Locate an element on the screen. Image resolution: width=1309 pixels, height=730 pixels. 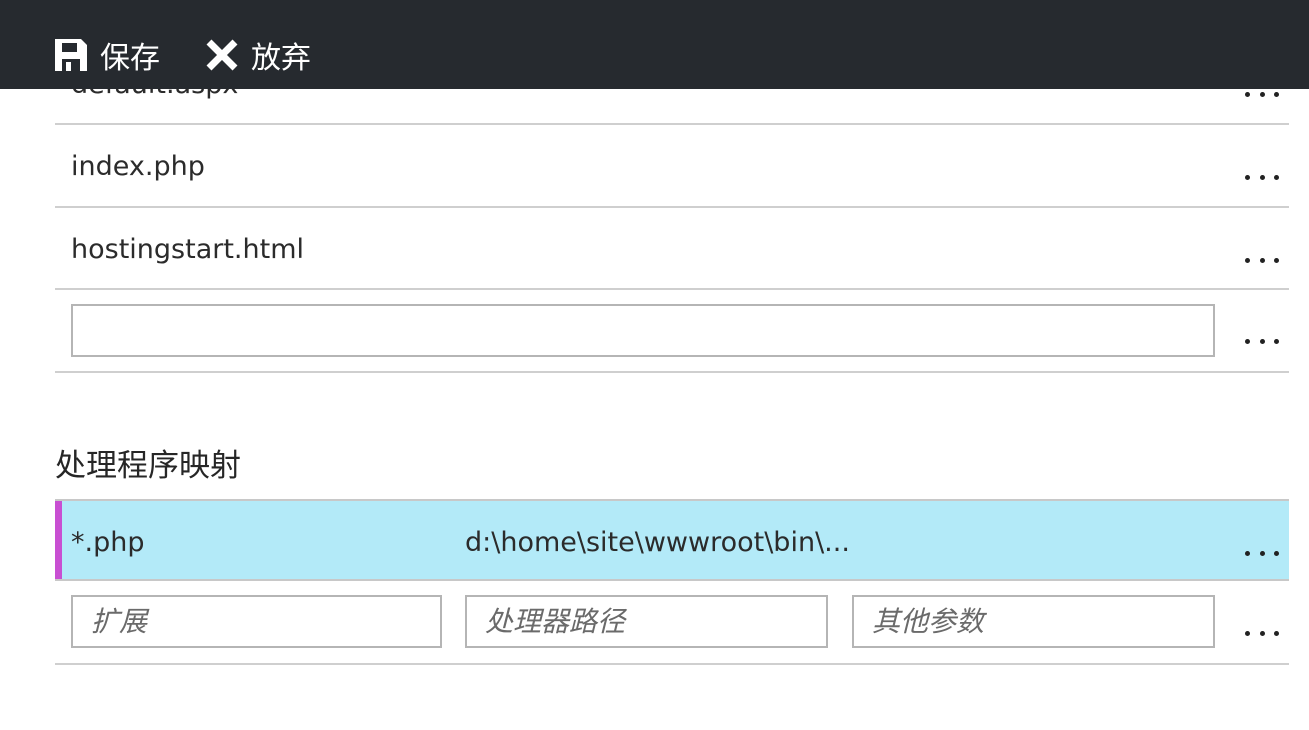
discard-label: 放弃 is located at coordinates (281, 58).